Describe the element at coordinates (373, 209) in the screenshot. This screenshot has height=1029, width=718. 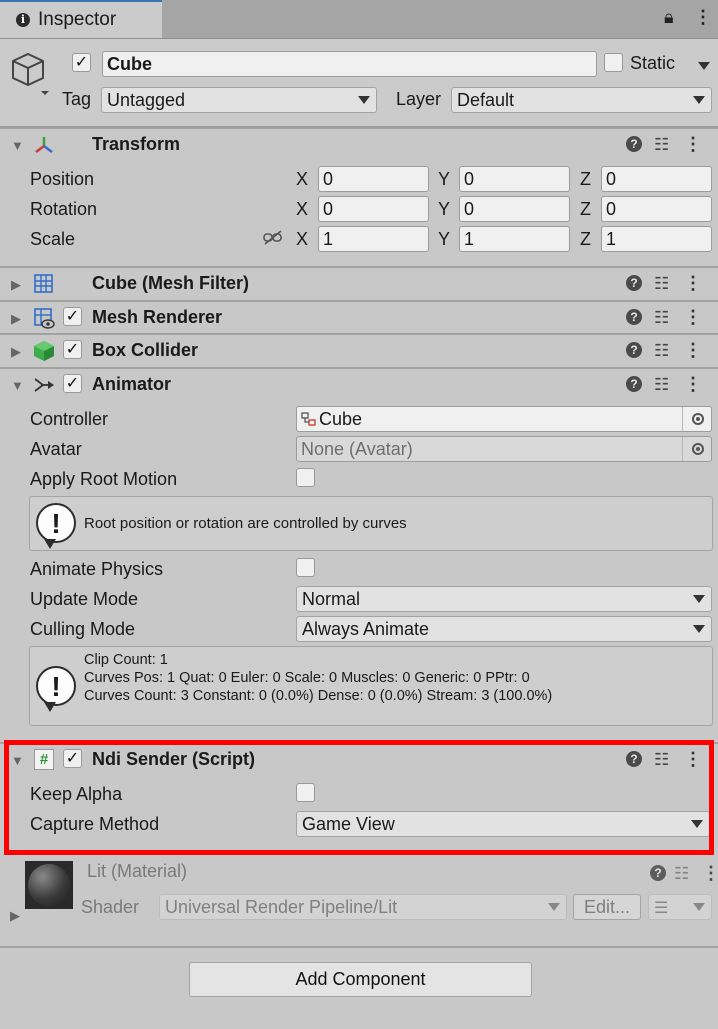
I see `rotation-x-input: 0` at that location.